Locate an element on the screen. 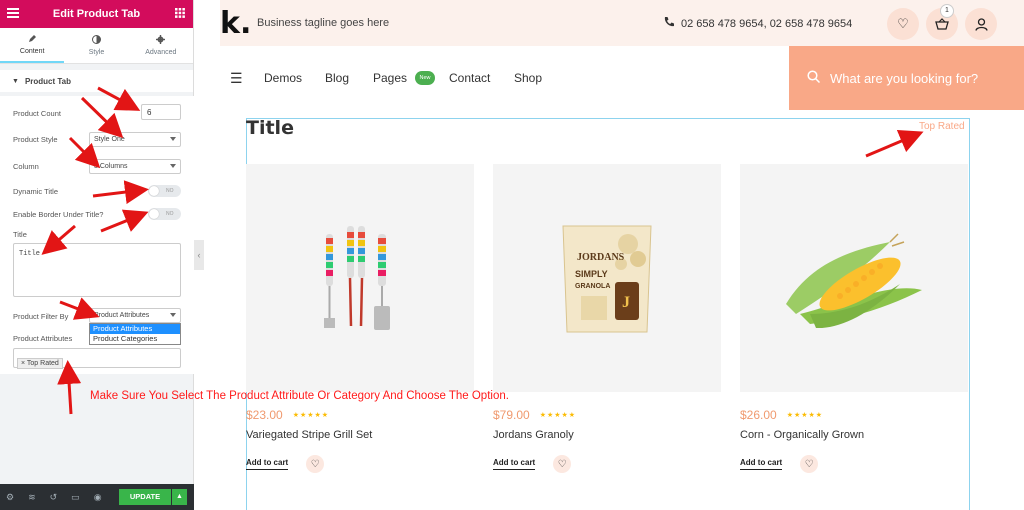  layers-icon: ≋ is located at coordinates (32, 497).